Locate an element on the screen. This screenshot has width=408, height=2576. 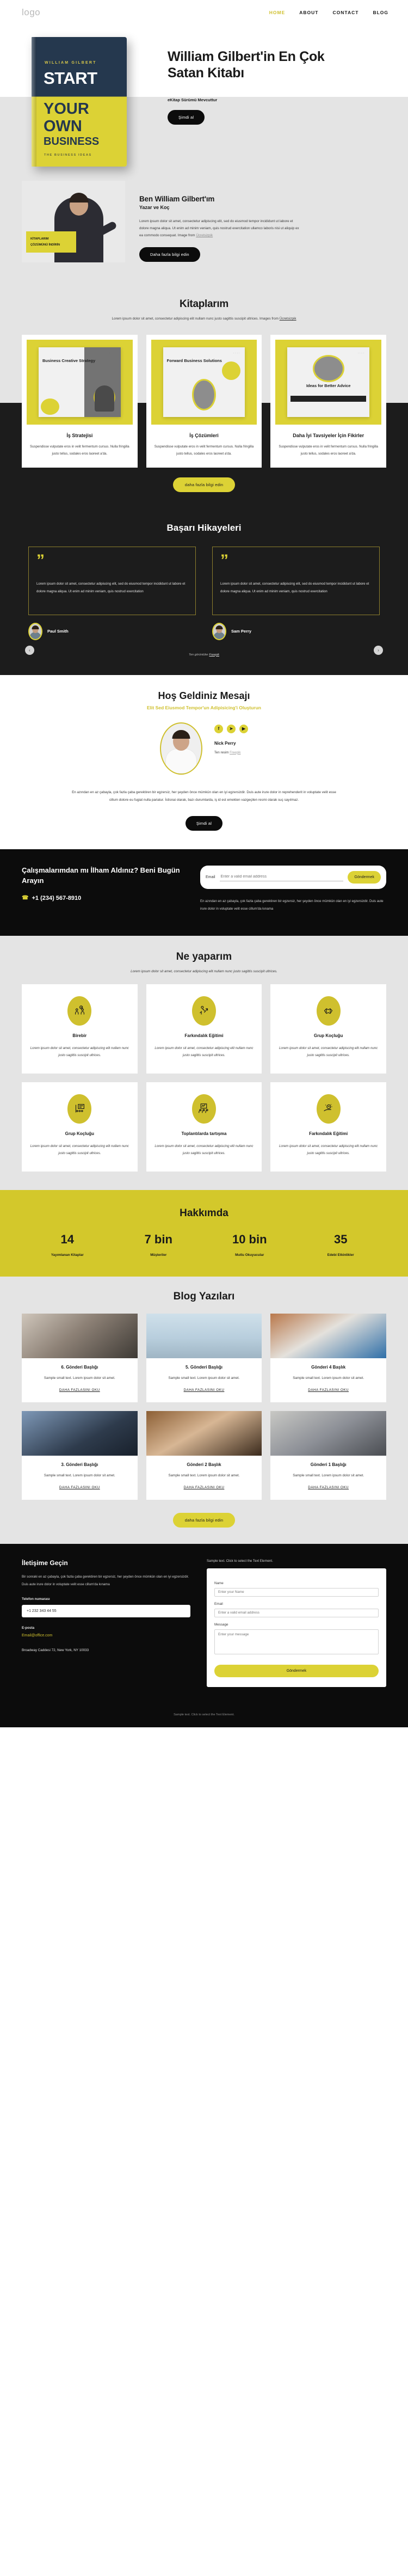
social-links: f ➤ ▶ is located at coordinates (231, 728).